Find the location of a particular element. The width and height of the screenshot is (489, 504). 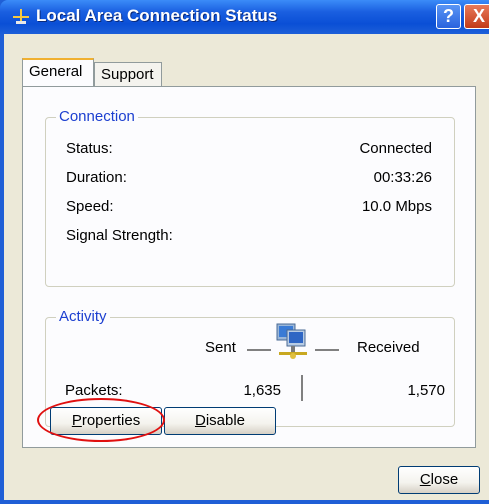

close-button: Close is located at coordinates (439, 480).